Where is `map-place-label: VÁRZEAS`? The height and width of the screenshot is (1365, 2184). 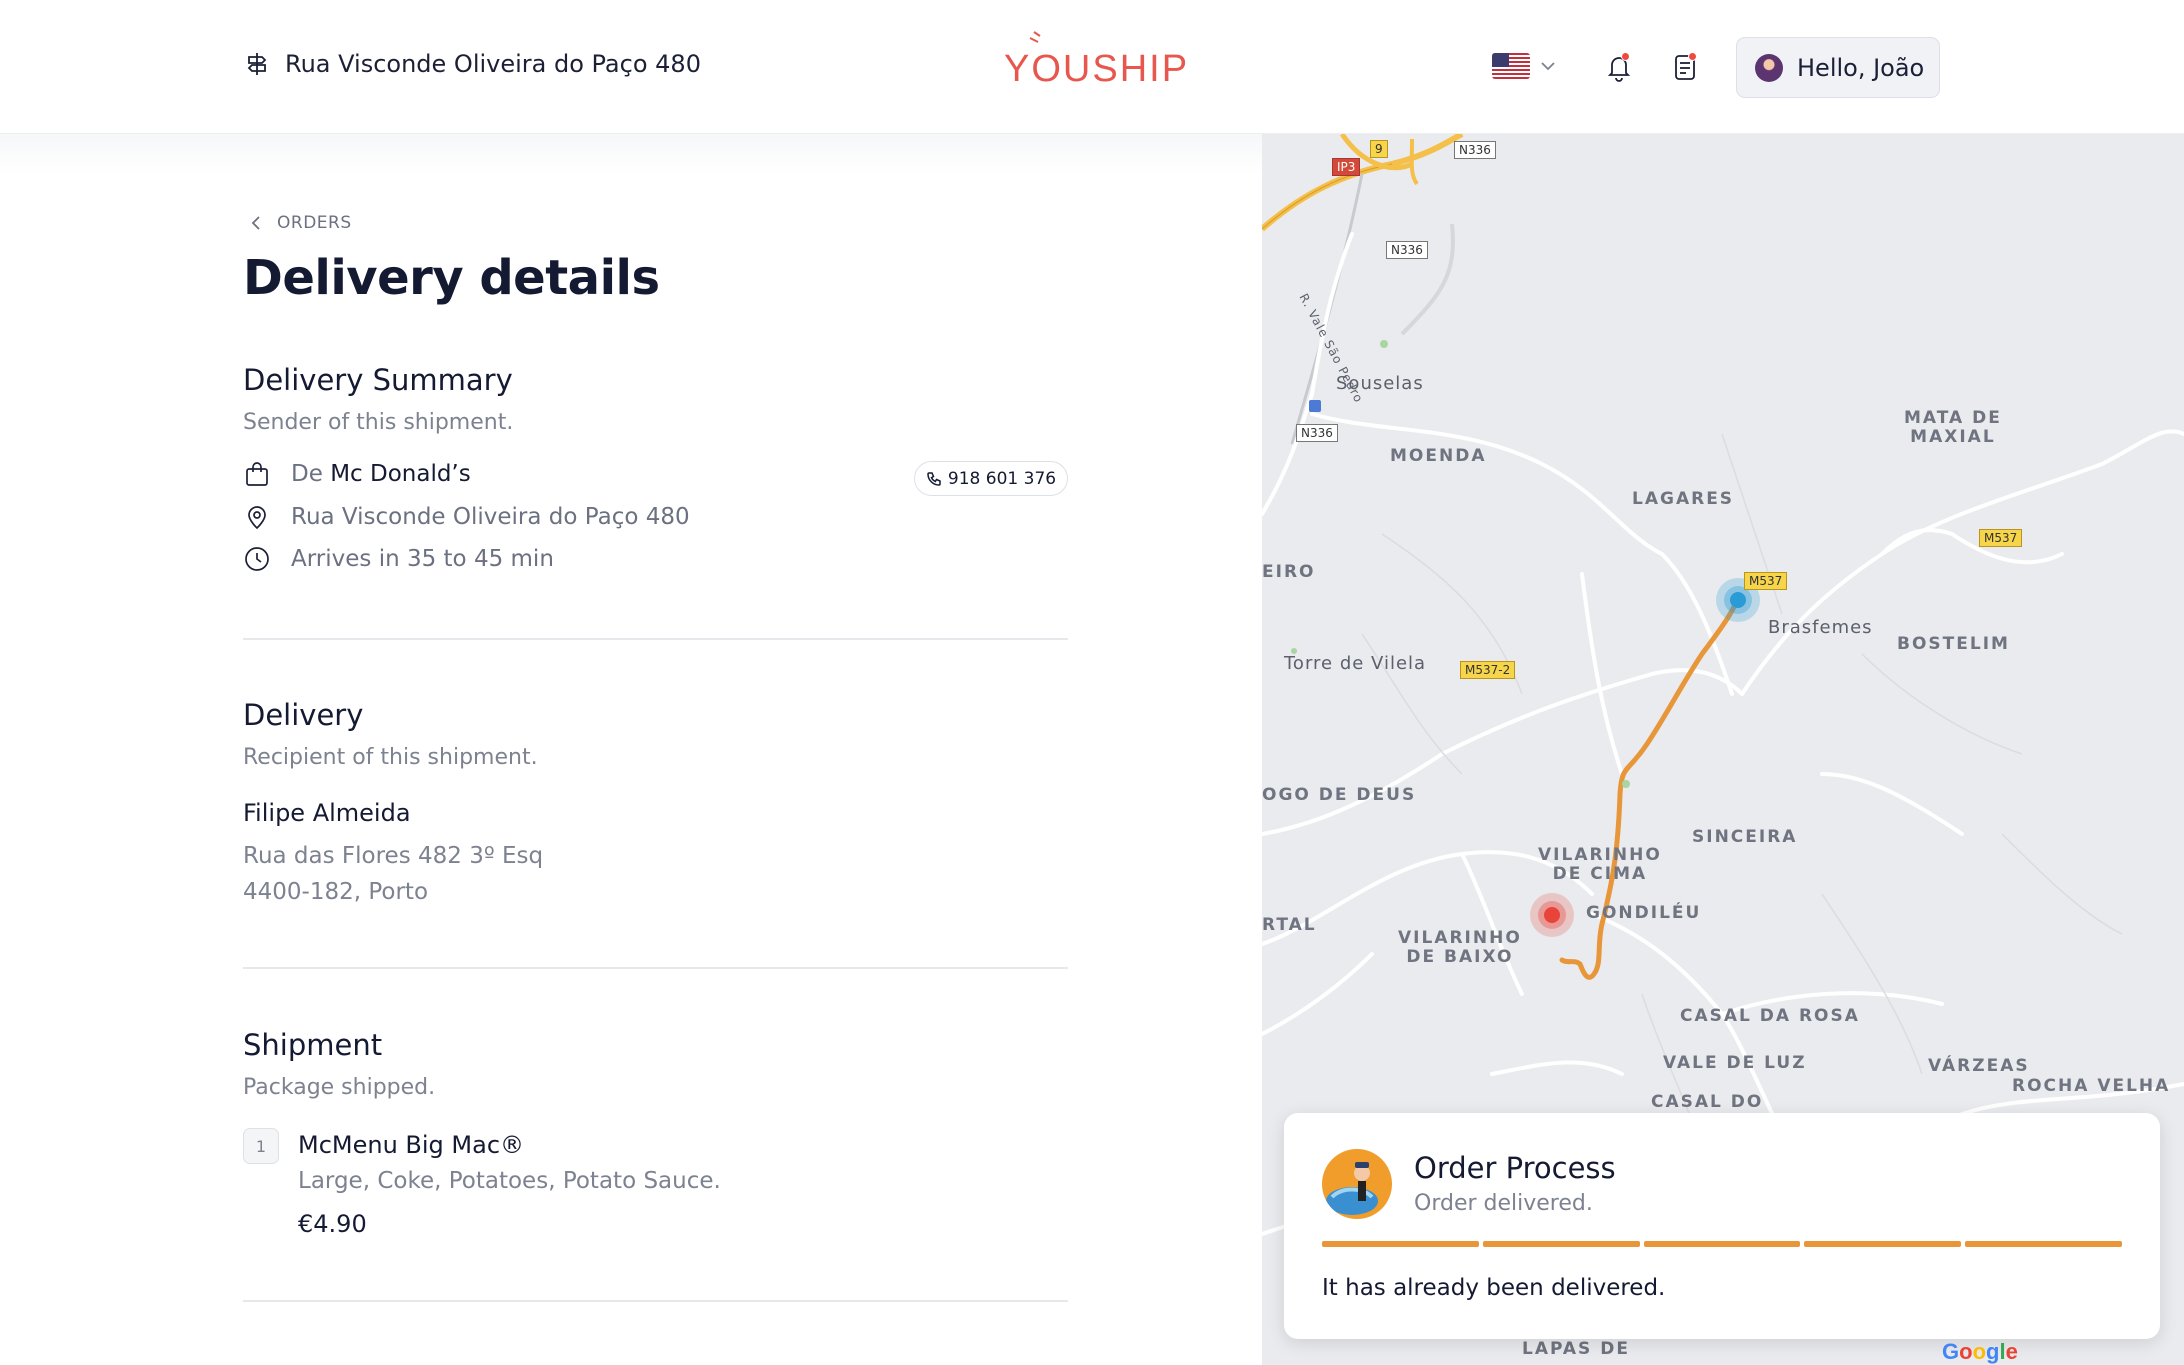
map-place-label: VÁRZEAS is located at coordinates (1979, 1066).